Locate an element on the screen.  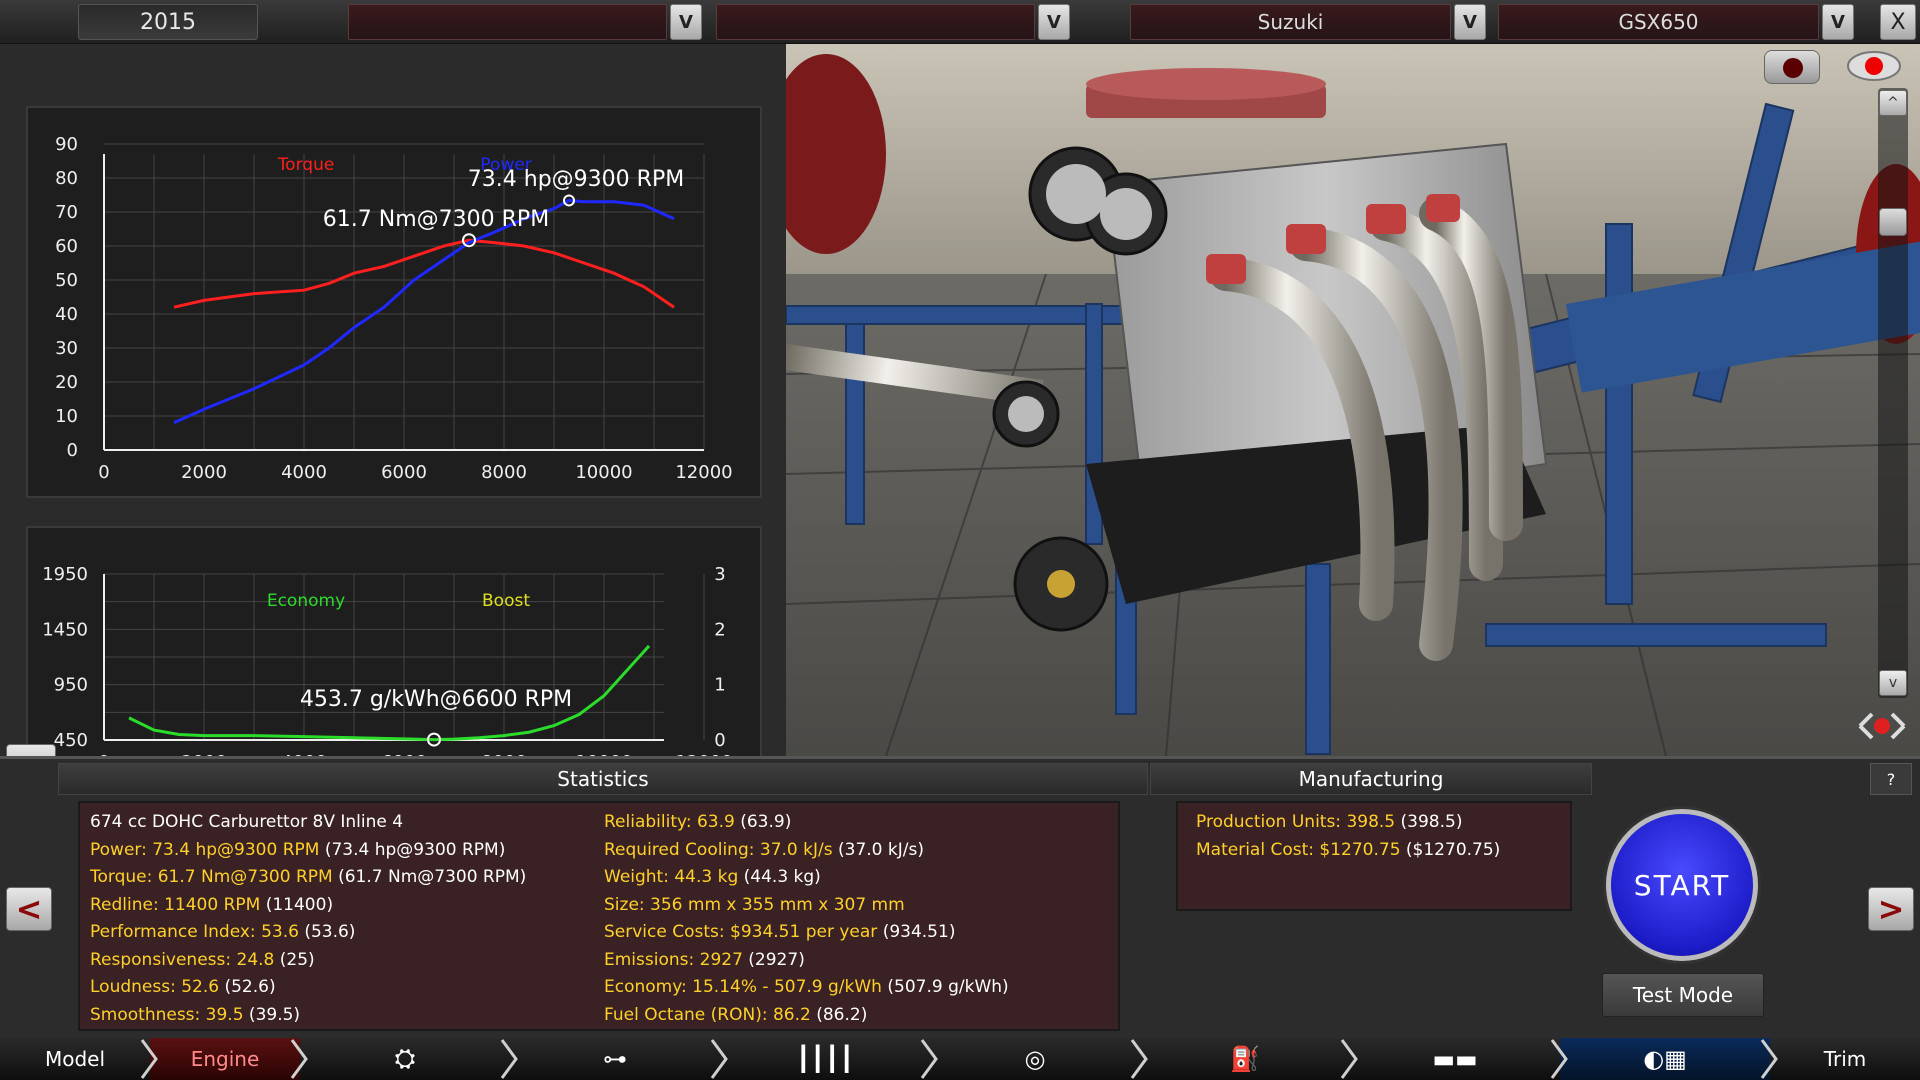
tab-crankshaft: ⊶ is located at coordinates (615, 1059).